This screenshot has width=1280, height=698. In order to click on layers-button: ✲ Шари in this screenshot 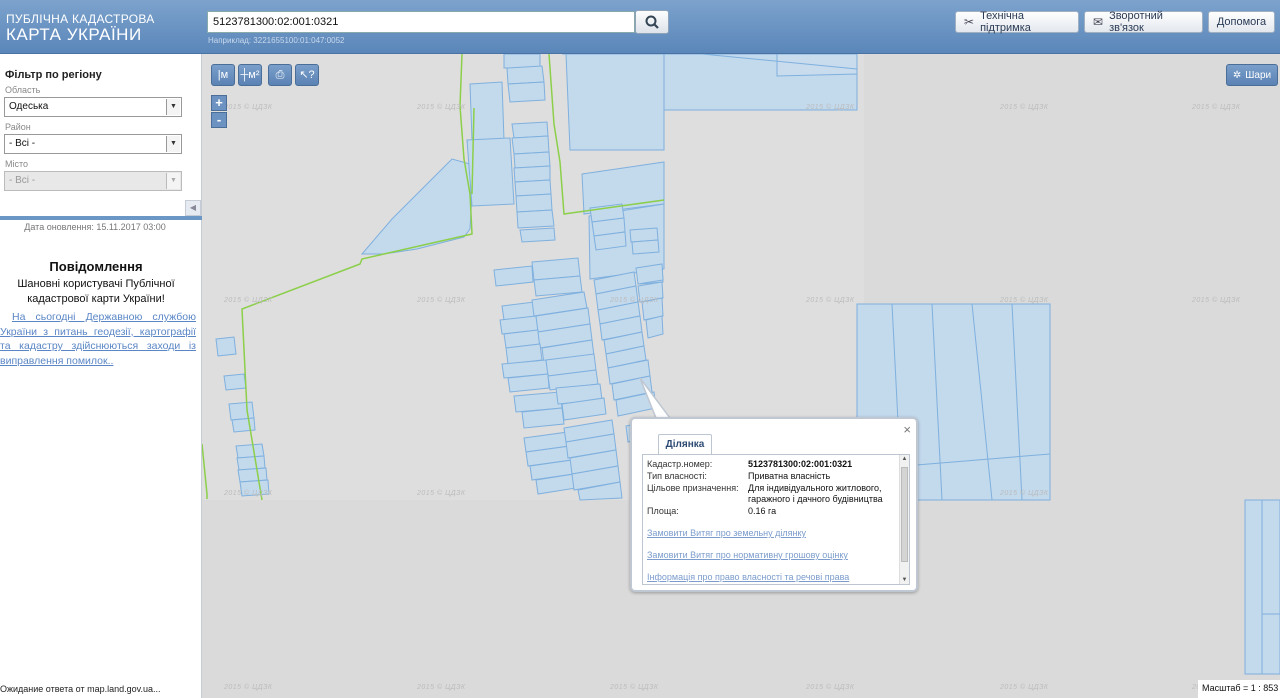, I will do `click(1252, 75)`.